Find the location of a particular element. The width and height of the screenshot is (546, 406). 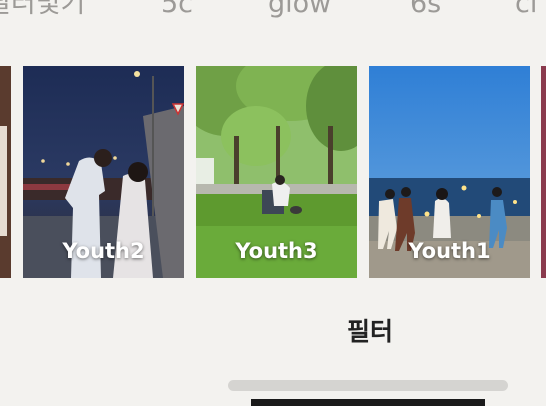

category-tab: ci is located at coordinates (526, 12).